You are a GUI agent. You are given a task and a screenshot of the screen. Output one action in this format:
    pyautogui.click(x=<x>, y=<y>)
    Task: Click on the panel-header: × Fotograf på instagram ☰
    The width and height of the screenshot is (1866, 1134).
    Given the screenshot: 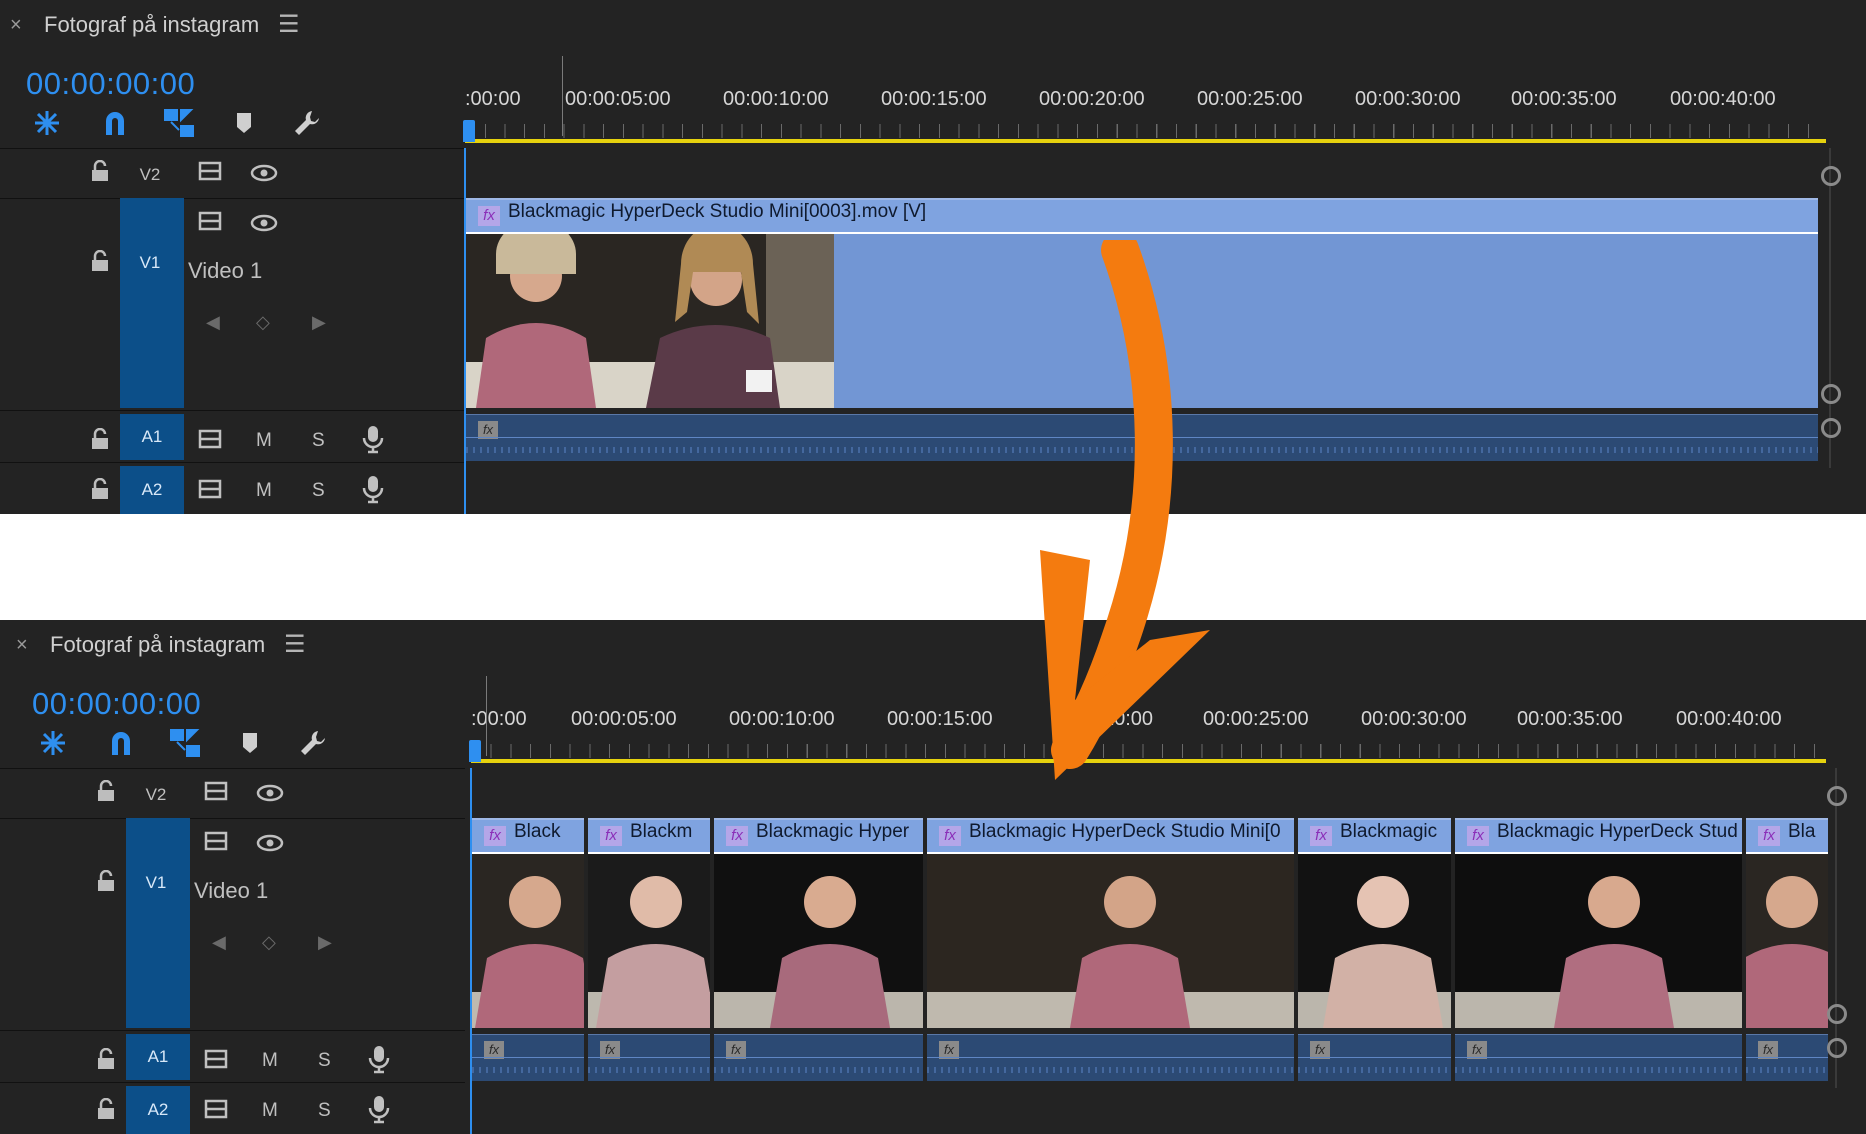 What is the action you would take?
    pyautogui.click(x=933, y=646)
    